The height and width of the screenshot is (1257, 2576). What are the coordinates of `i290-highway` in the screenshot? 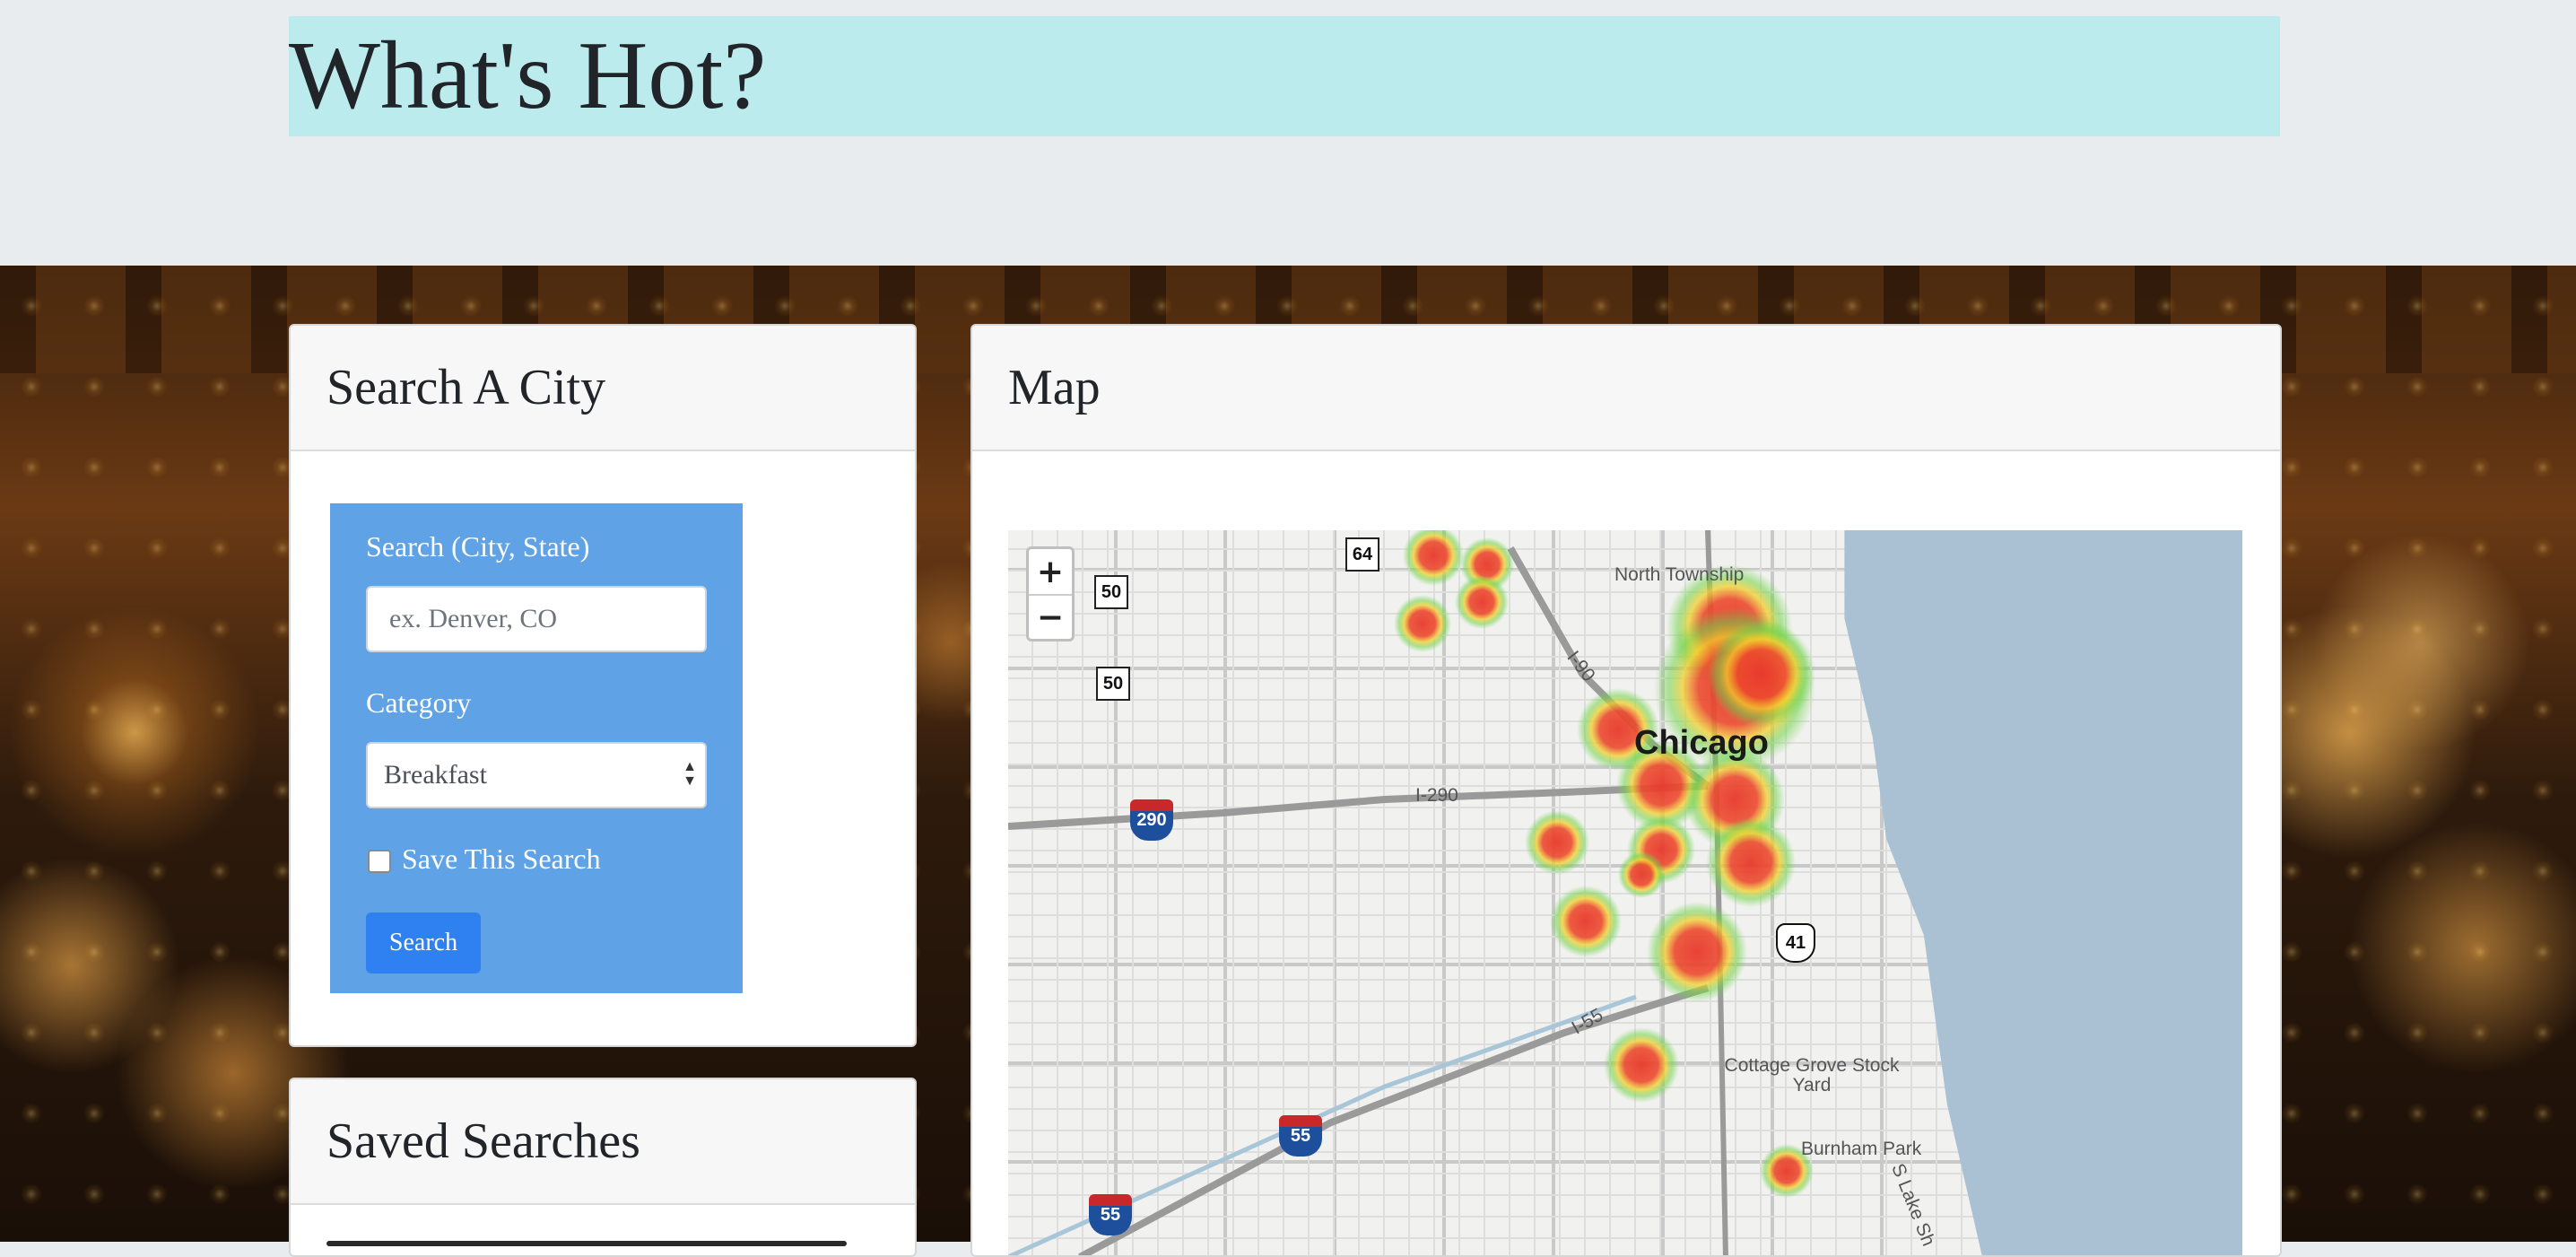 It's located at (1358, 806).